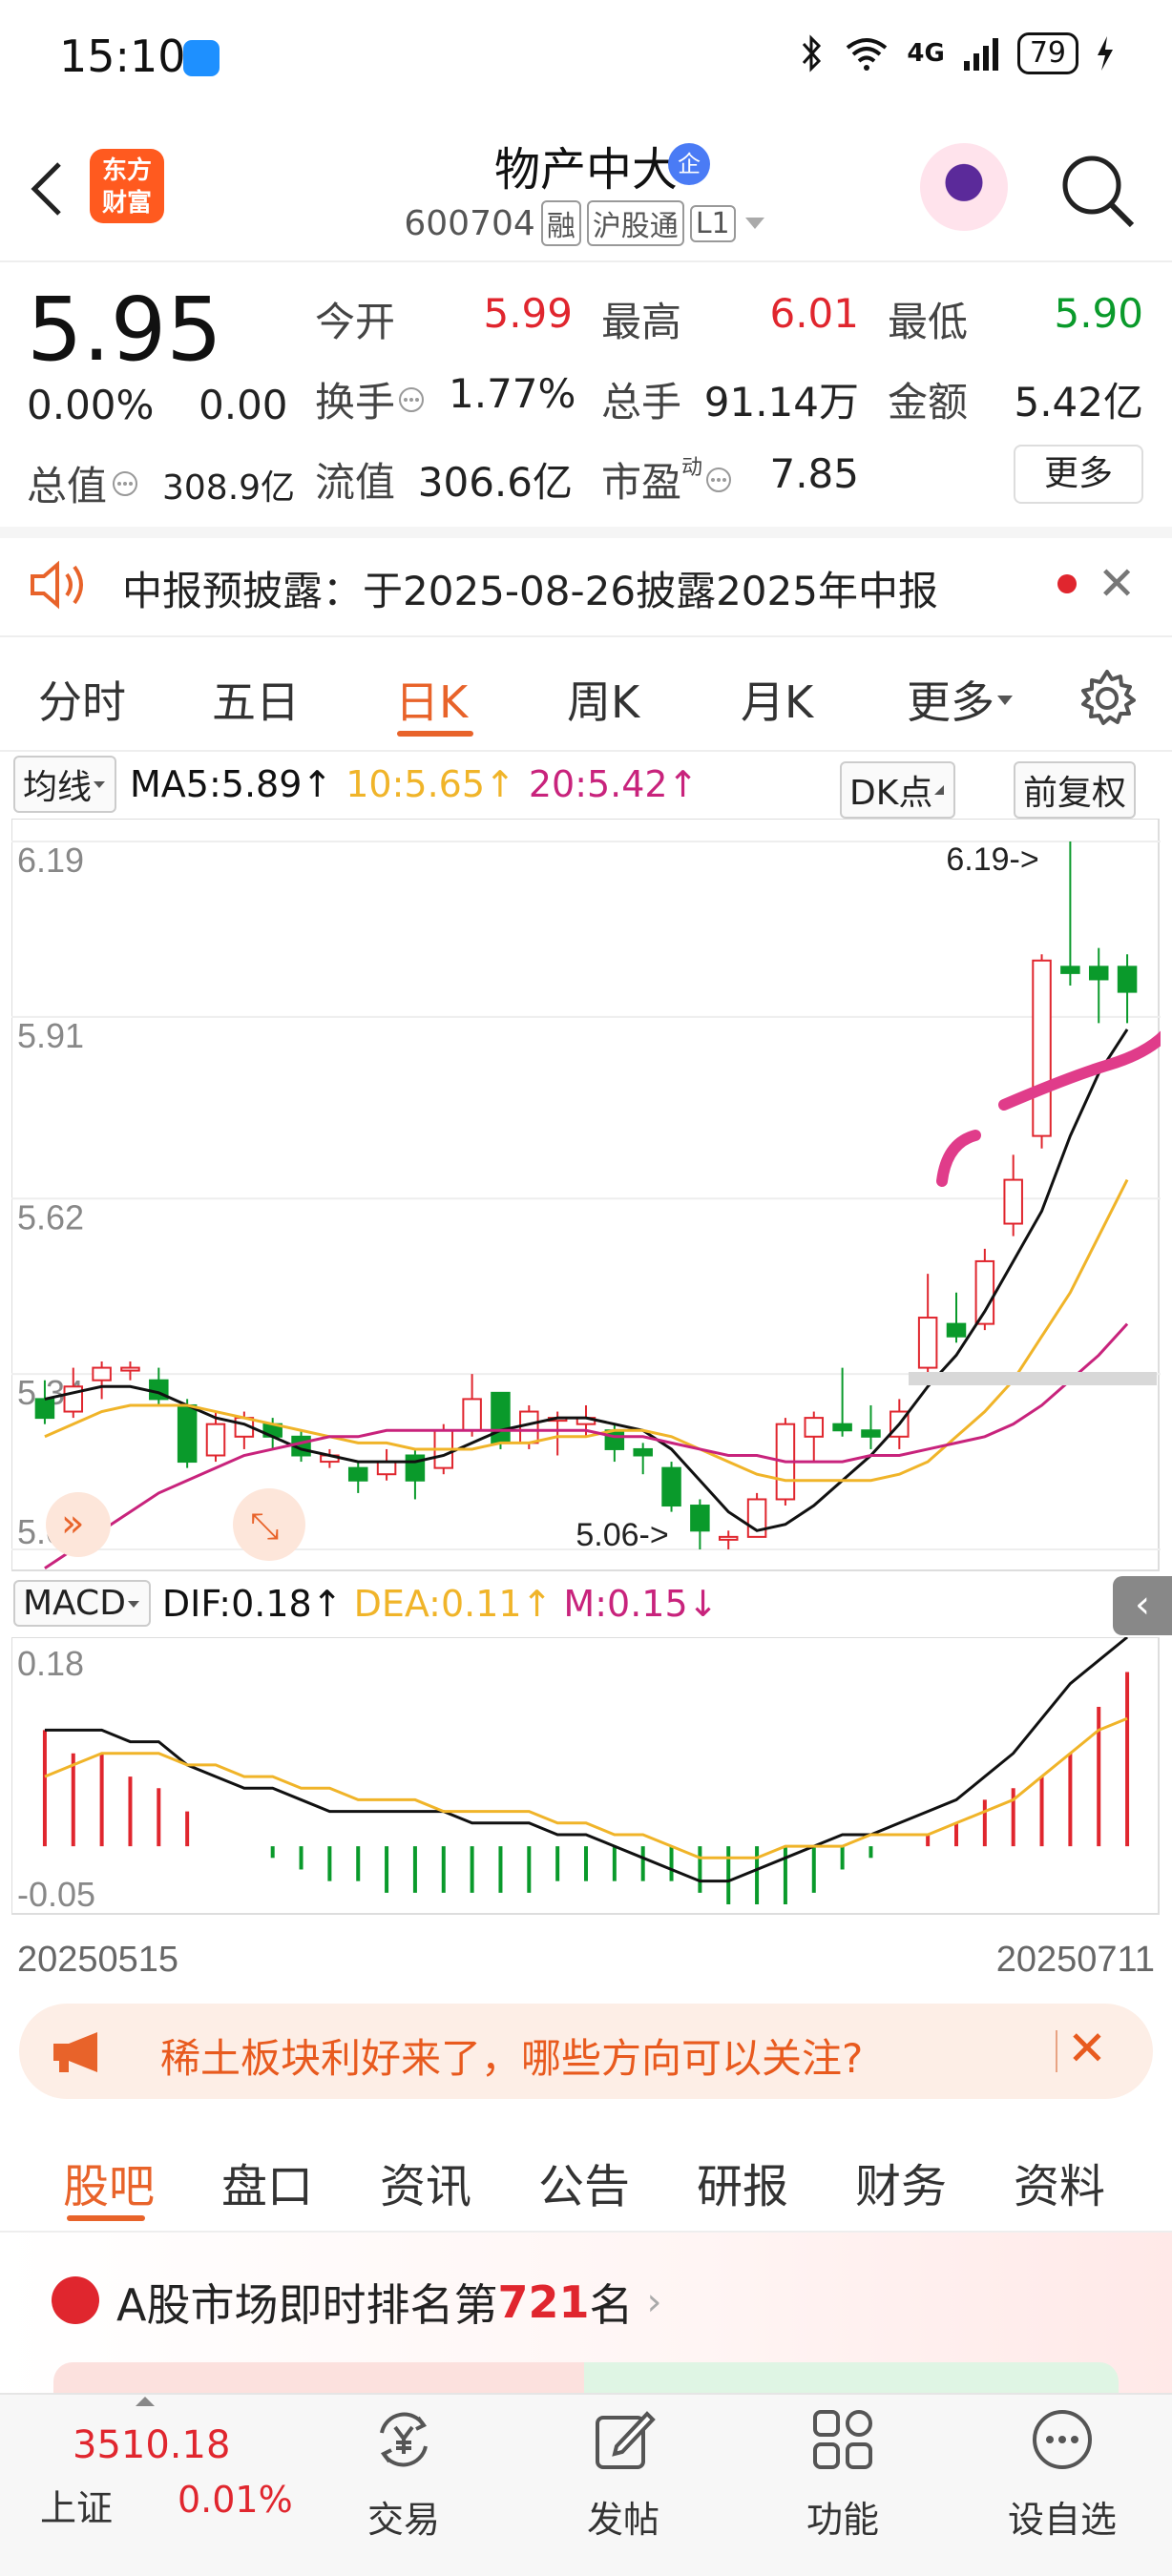  What do you see at coordinates (586, 1813) in the screenshot?
I see `macd-chart: 0.18 -0.05 20250515 20250711` at bounding box center [586, 1813].